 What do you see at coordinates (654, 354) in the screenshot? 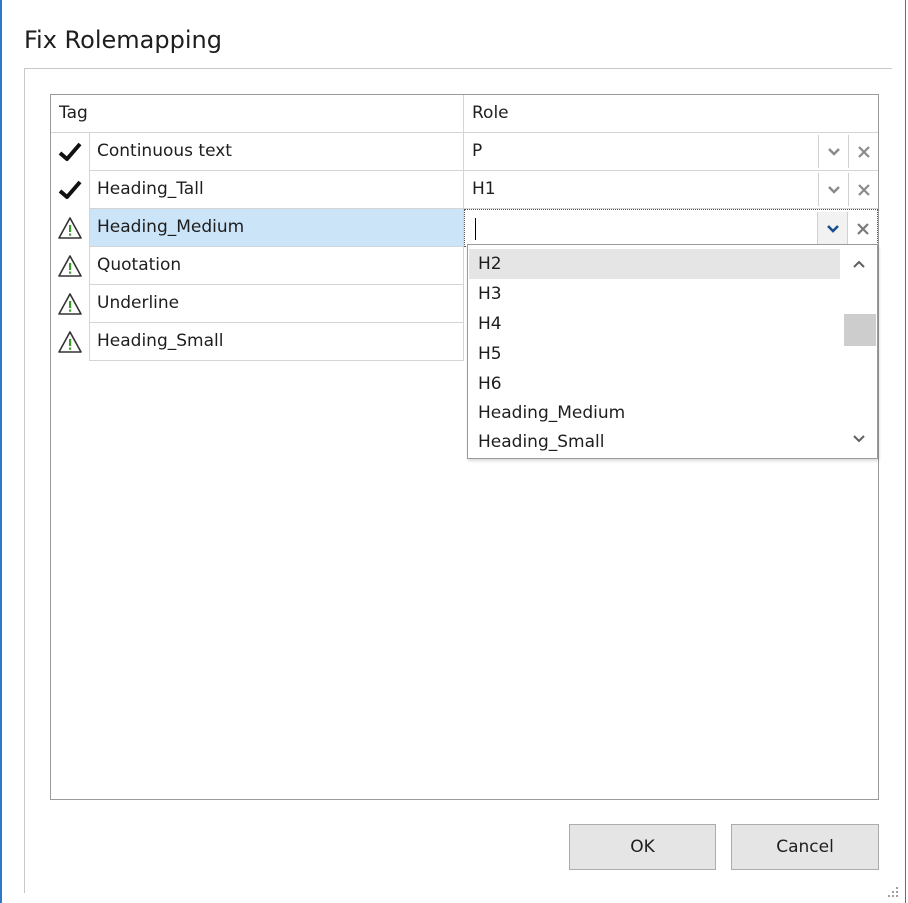
I see `dropdown-option: H5` at bounding box center [654, 354].